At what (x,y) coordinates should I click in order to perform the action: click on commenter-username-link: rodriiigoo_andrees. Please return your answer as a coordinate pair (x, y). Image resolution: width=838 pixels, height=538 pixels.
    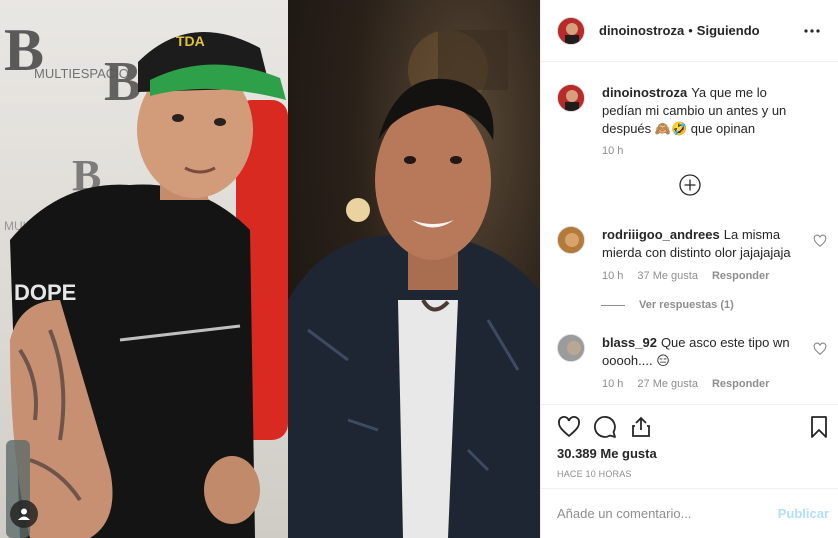
    Looking at the image, I should click on (661, 234).